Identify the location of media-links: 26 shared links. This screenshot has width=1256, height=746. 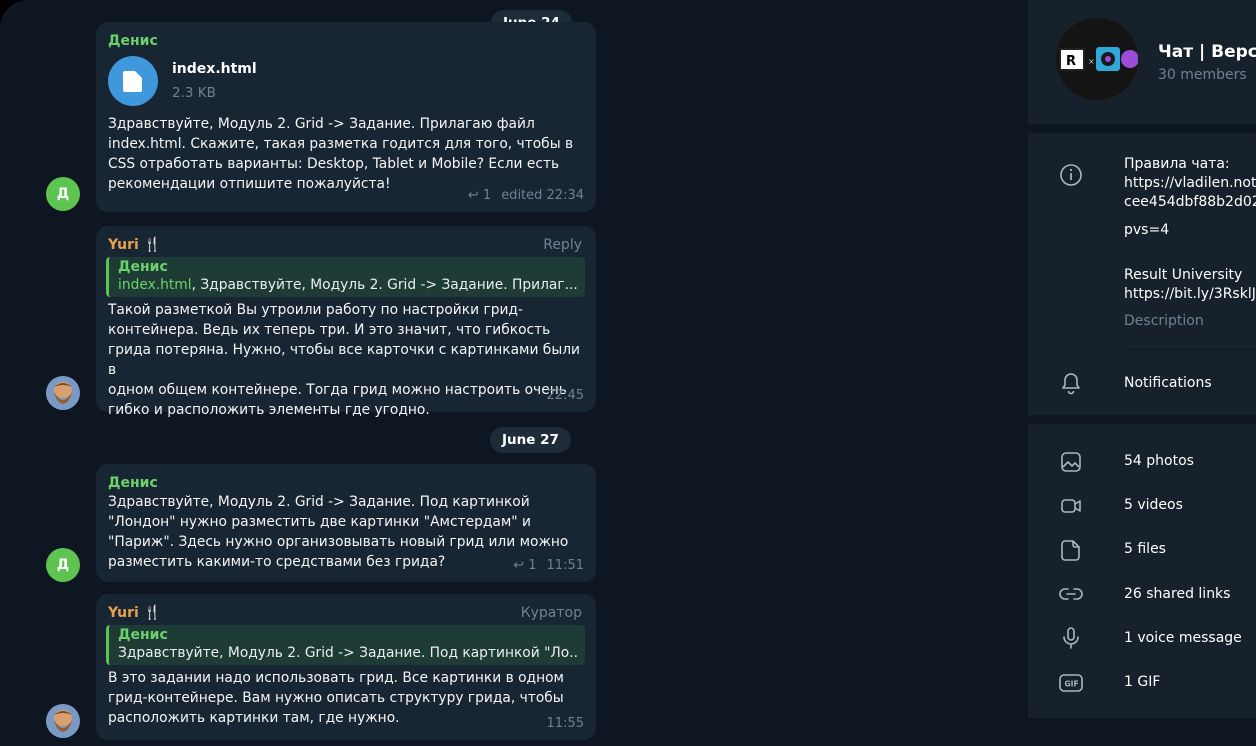
(1177, 594).